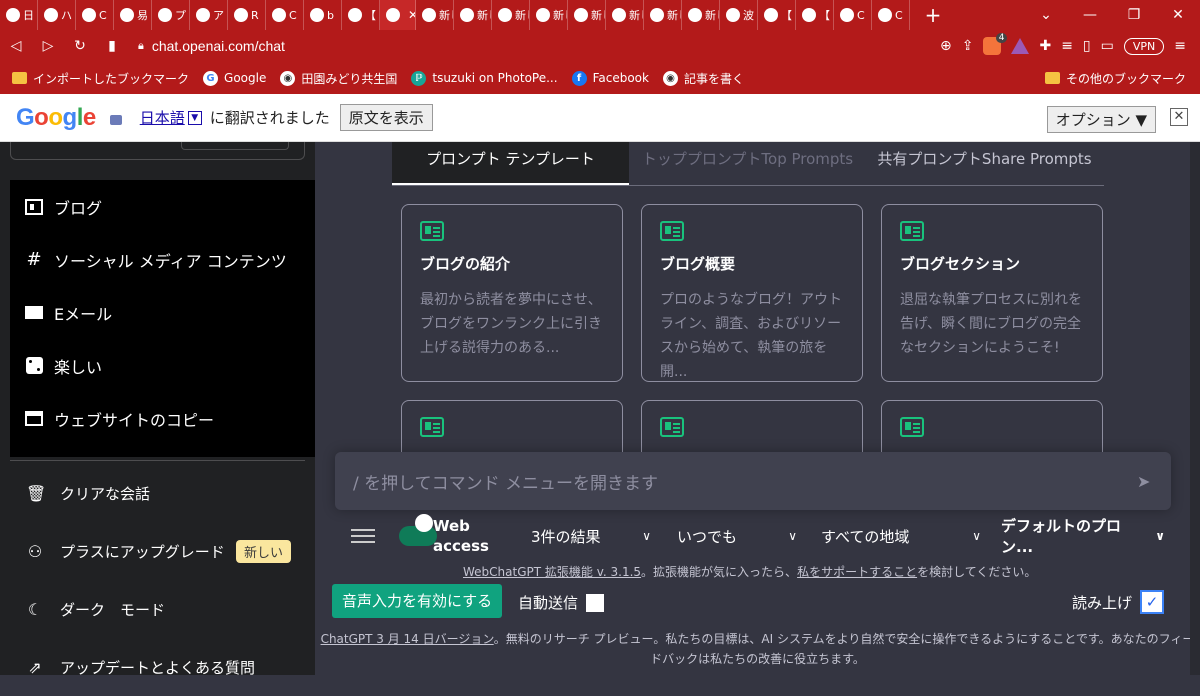 The width and height of the screenshot is (1200, 696). I want to click on browser-tab: b, so click(323, 15).